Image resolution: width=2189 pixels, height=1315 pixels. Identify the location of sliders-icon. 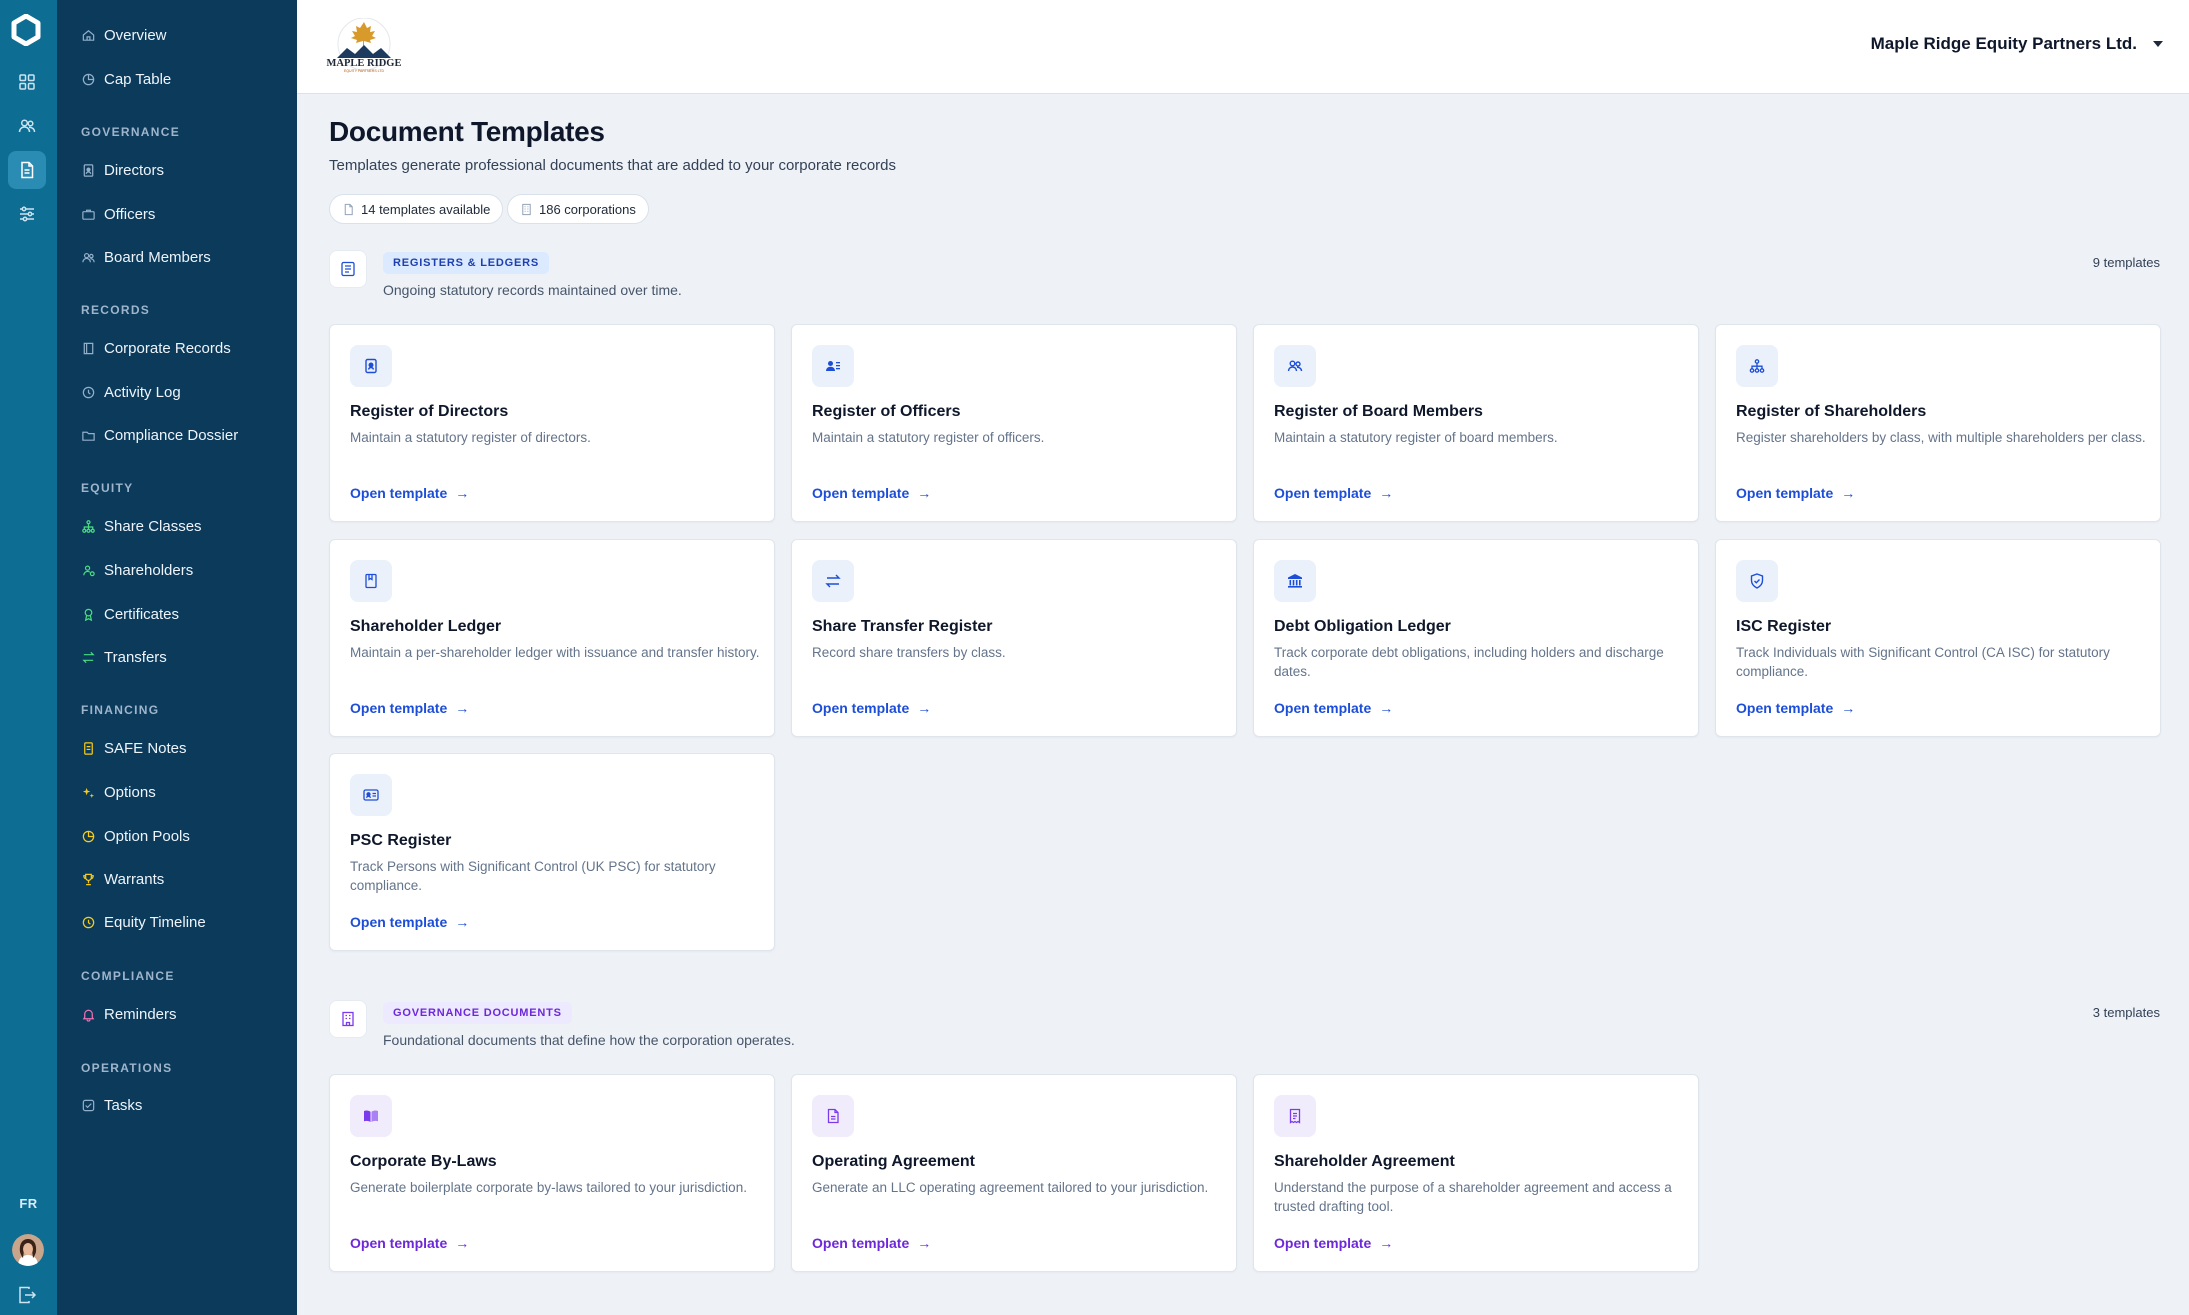
(27, 214).